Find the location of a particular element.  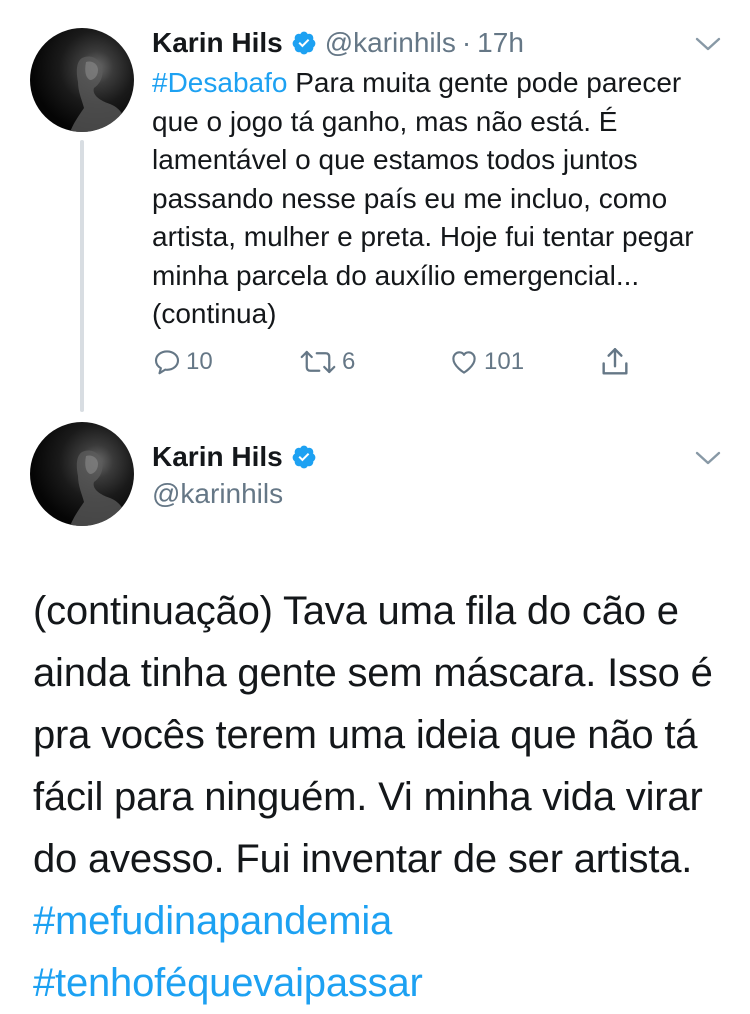

thread-connector-line is located at coordinates (82, 276).